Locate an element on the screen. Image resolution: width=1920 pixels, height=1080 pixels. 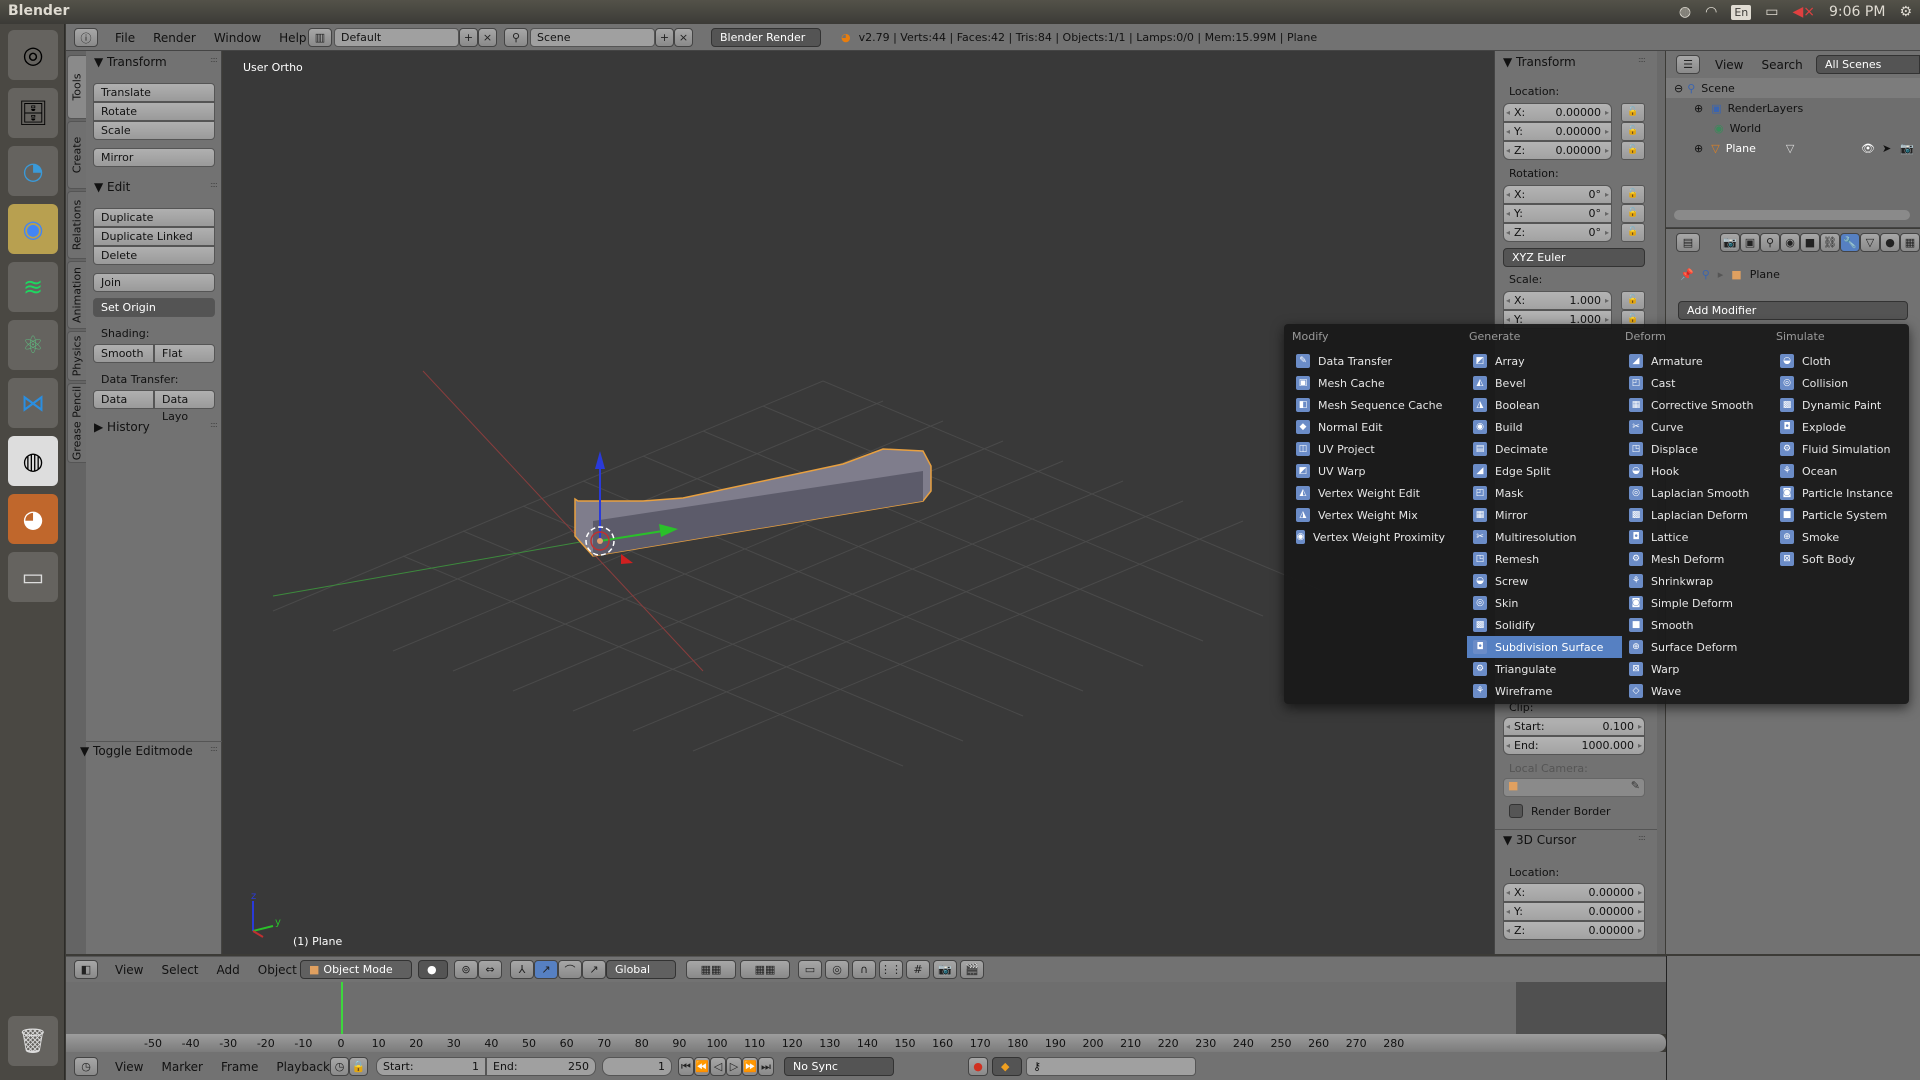
modifier-item-wireframe: ⚘ Wireframe is located at coordinates (1544, 691).